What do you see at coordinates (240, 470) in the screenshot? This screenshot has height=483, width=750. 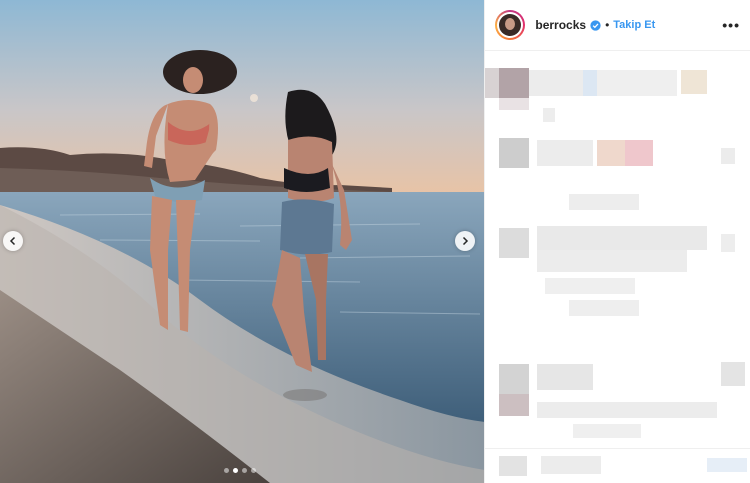 I see `carousel-indicator` at bounding box center [240, 470].